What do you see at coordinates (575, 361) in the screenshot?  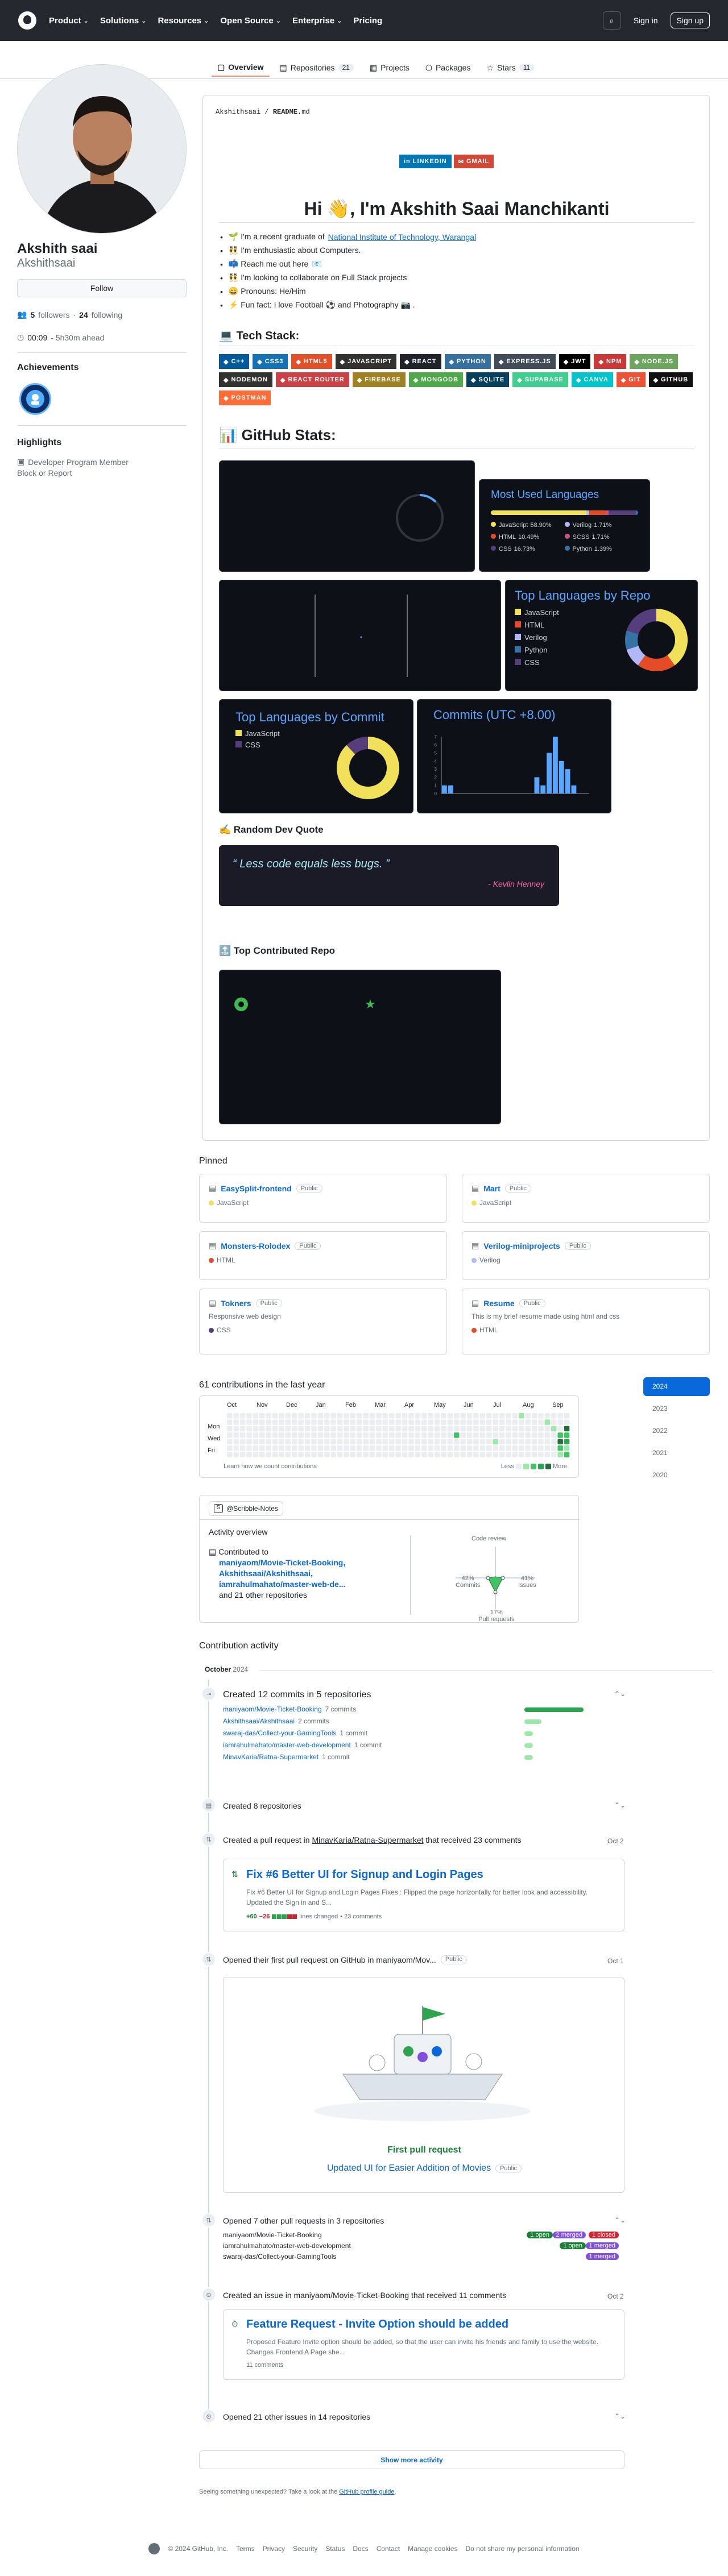 I see `tech-badge: ◆ JWT` at bounding box center [575, 361].